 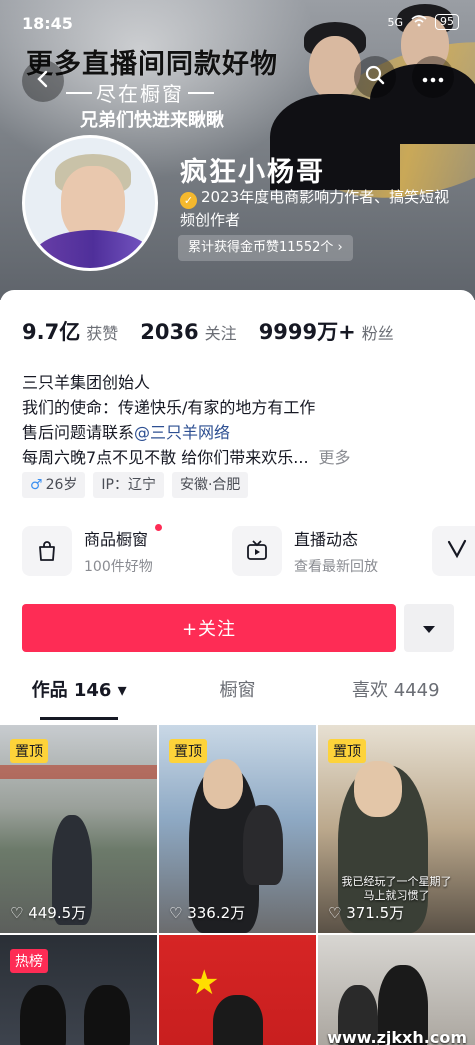 What do you see at coordinates (29, 961) in the screenshot?
I see `trending-badge: 热榜` at bounding box center [29, 961].